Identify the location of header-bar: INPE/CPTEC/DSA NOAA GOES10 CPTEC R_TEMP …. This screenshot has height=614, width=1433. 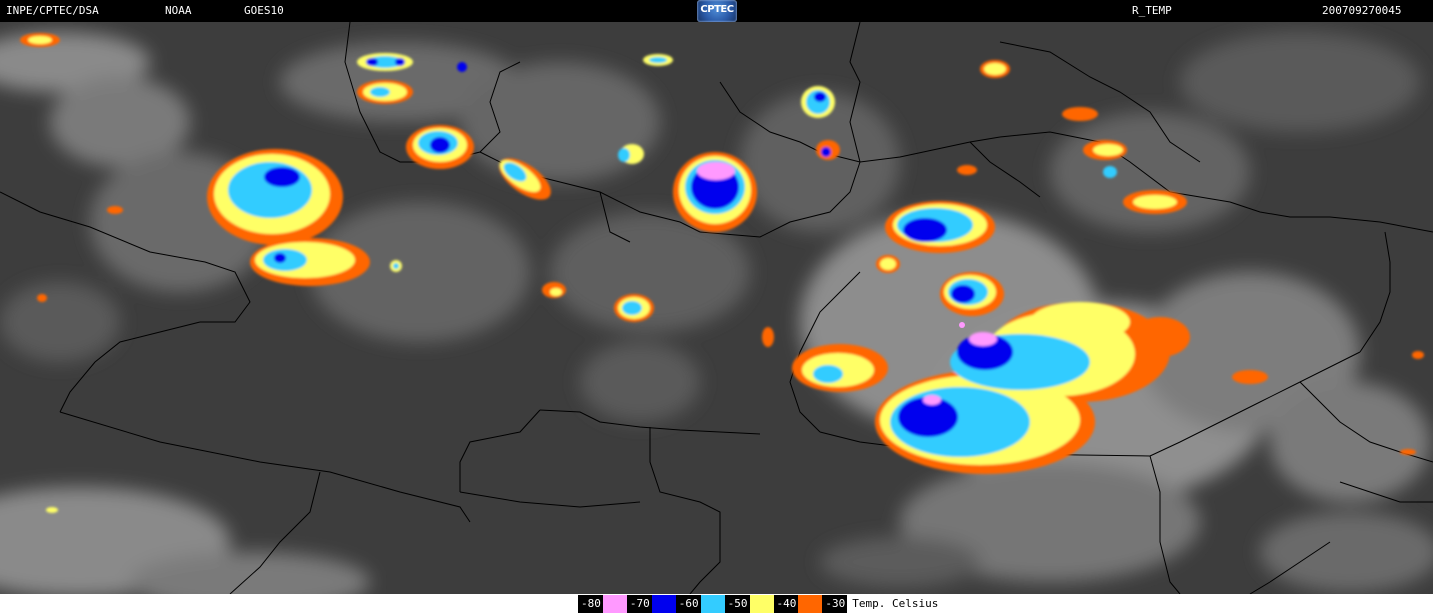
(716, 11).